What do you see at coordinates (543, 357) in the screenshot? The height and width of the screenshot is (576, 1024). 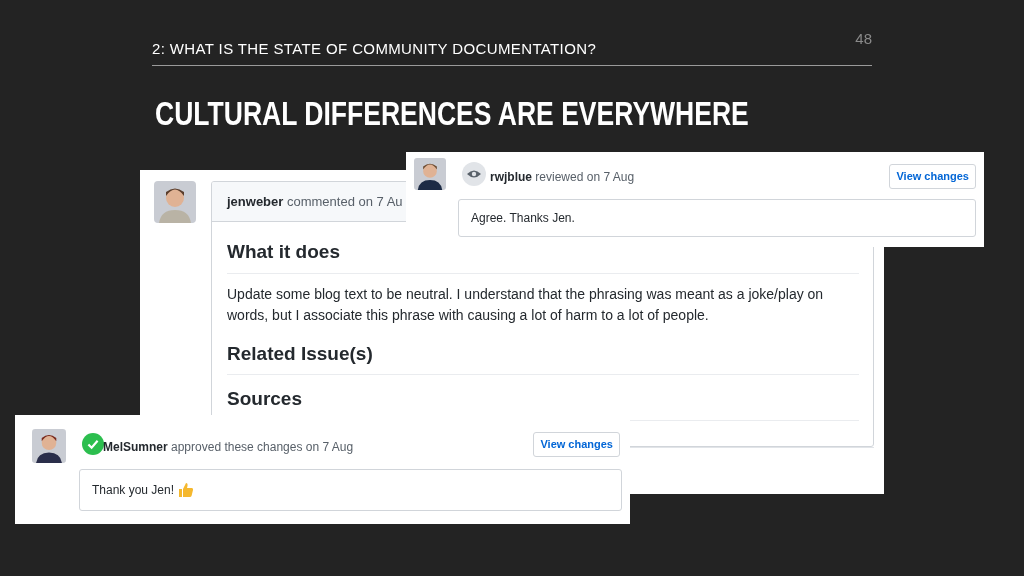 I see `section-heading: Related Issue(s)` at bounding box center [543, 357].